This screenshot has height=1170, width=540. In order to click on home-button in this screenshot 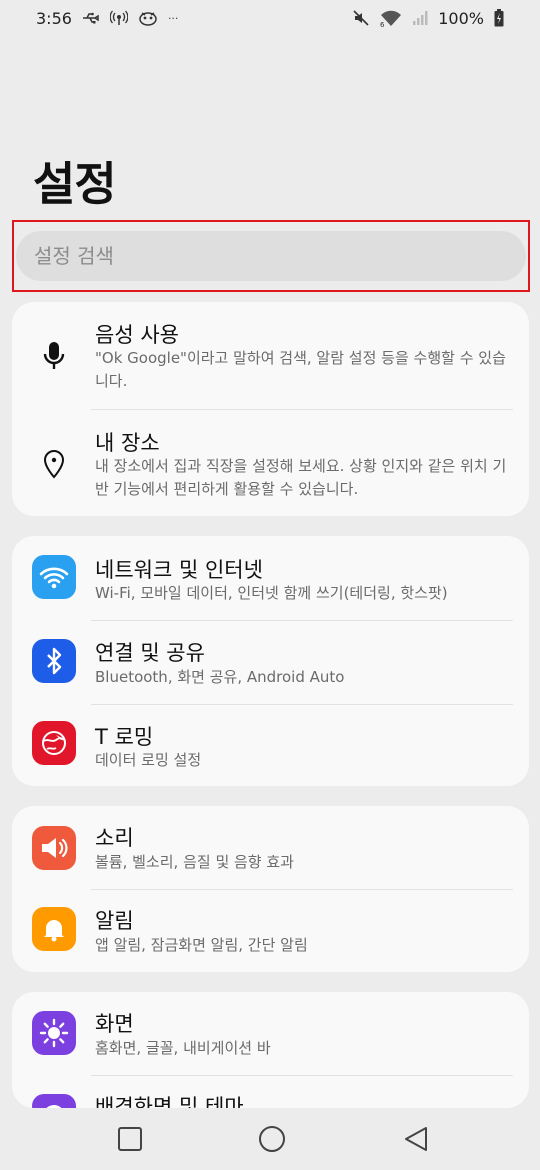, I will do `click(272, 1139)`.